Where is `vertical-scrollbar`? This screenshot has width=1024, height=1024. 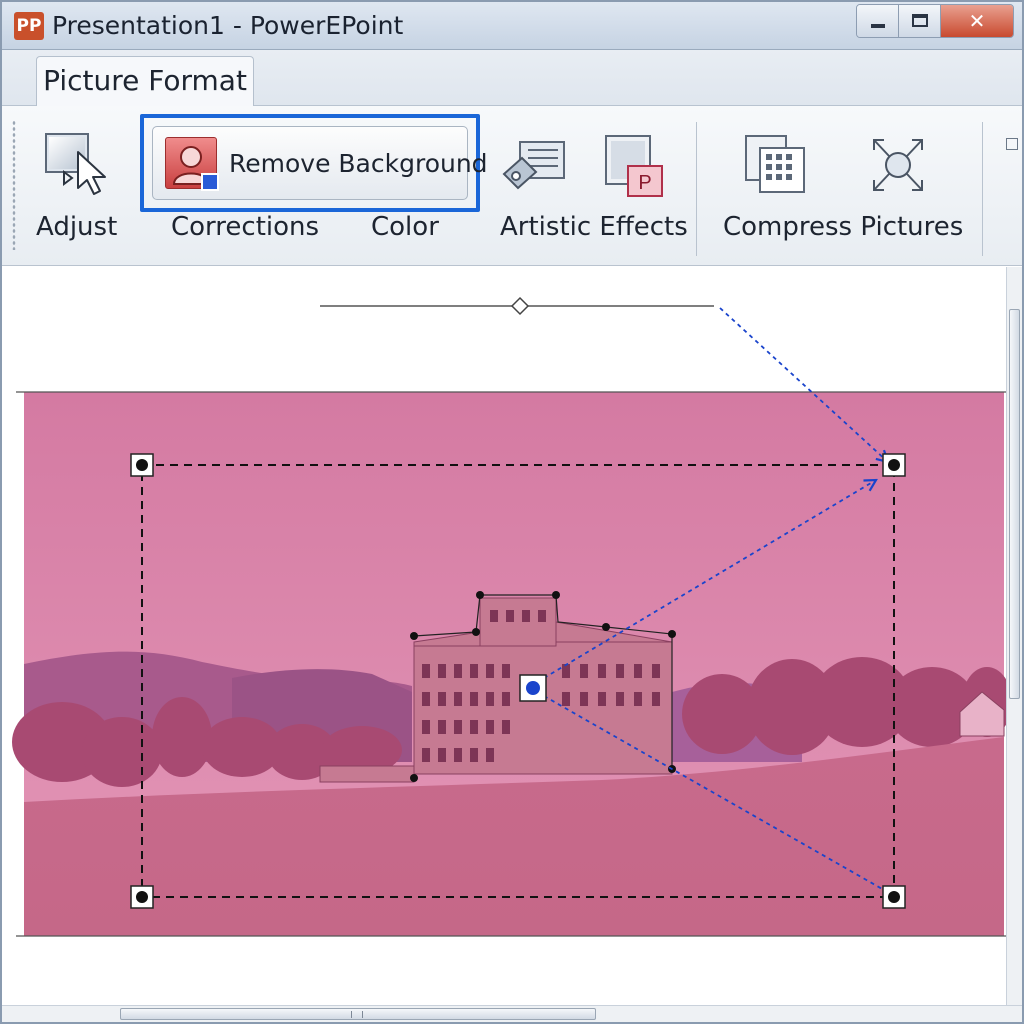
vertical-scrollbar is located at coordinates (1014, 637).